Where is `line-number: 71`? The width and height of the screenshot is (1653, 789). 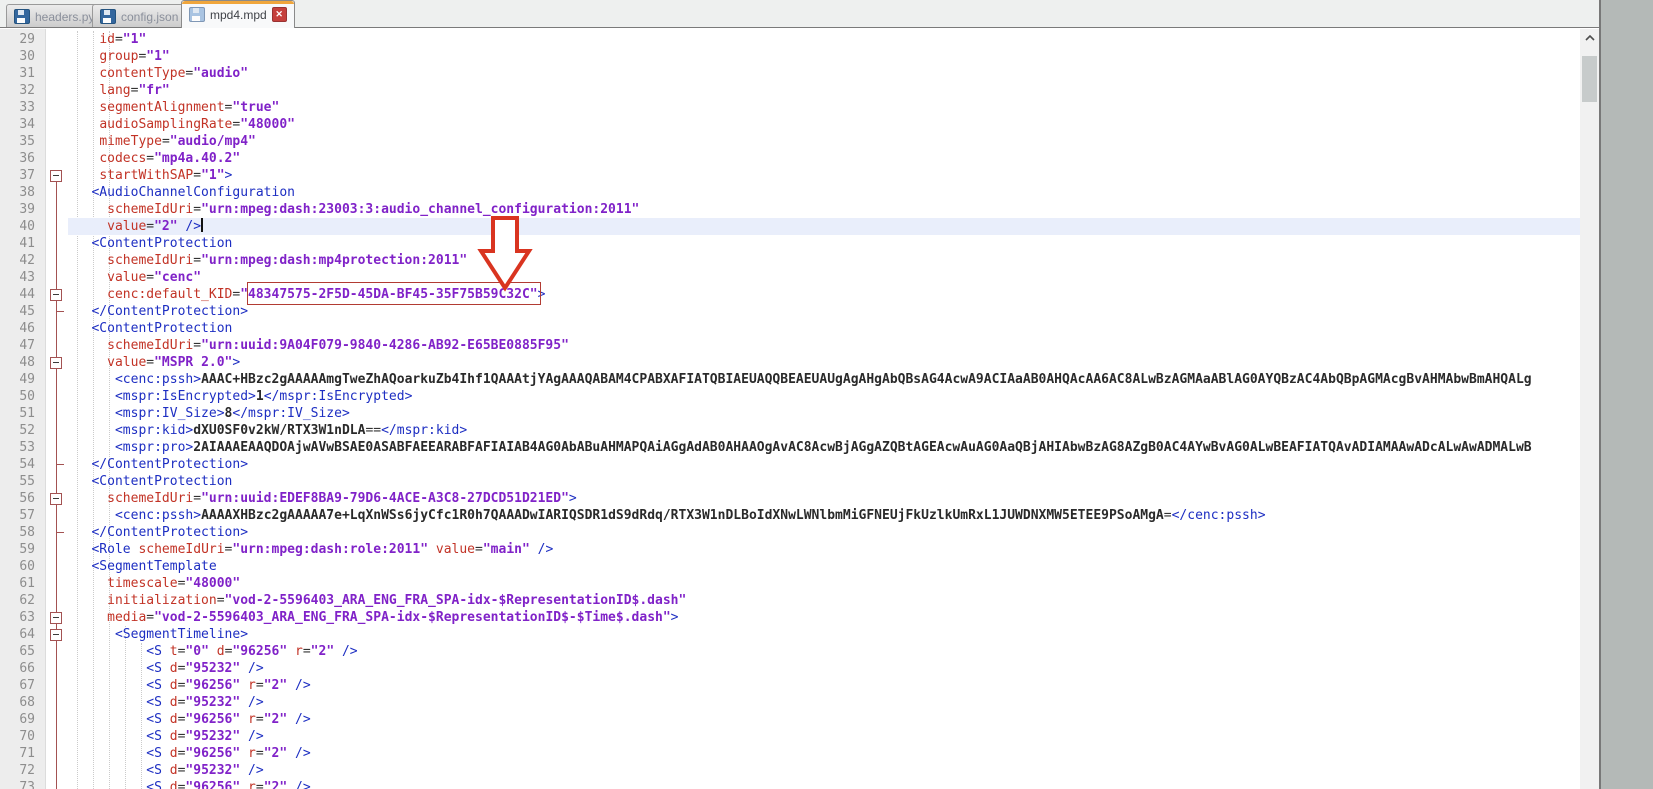
line-number: 71 is located at coordinates (27, 753).